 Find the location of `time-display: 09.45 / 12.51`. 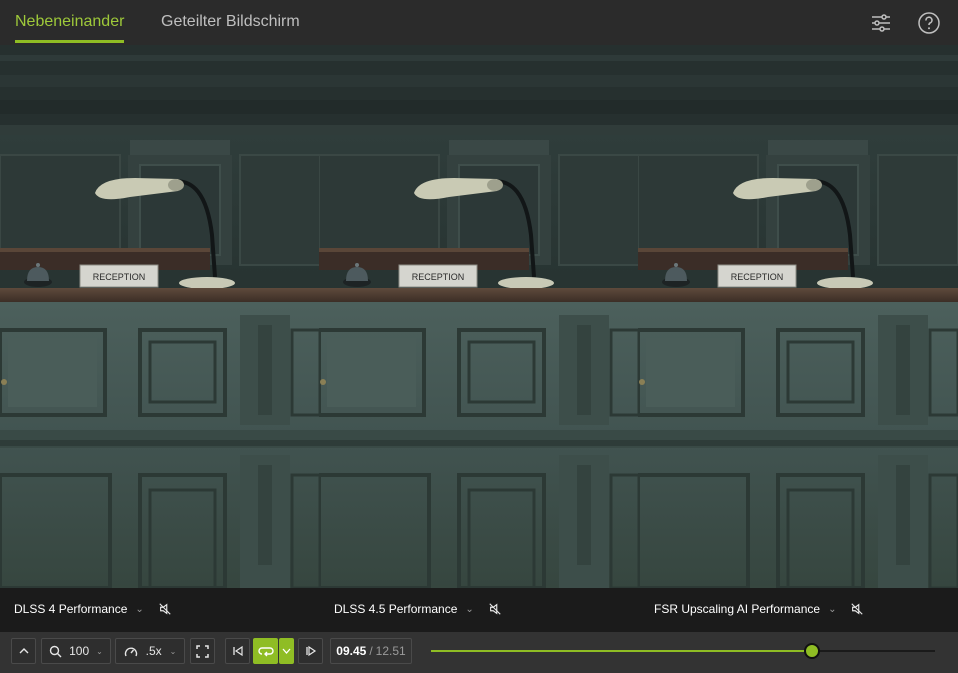

time-display: 09.45 / 12.51 is located at coordinates (371, 651).